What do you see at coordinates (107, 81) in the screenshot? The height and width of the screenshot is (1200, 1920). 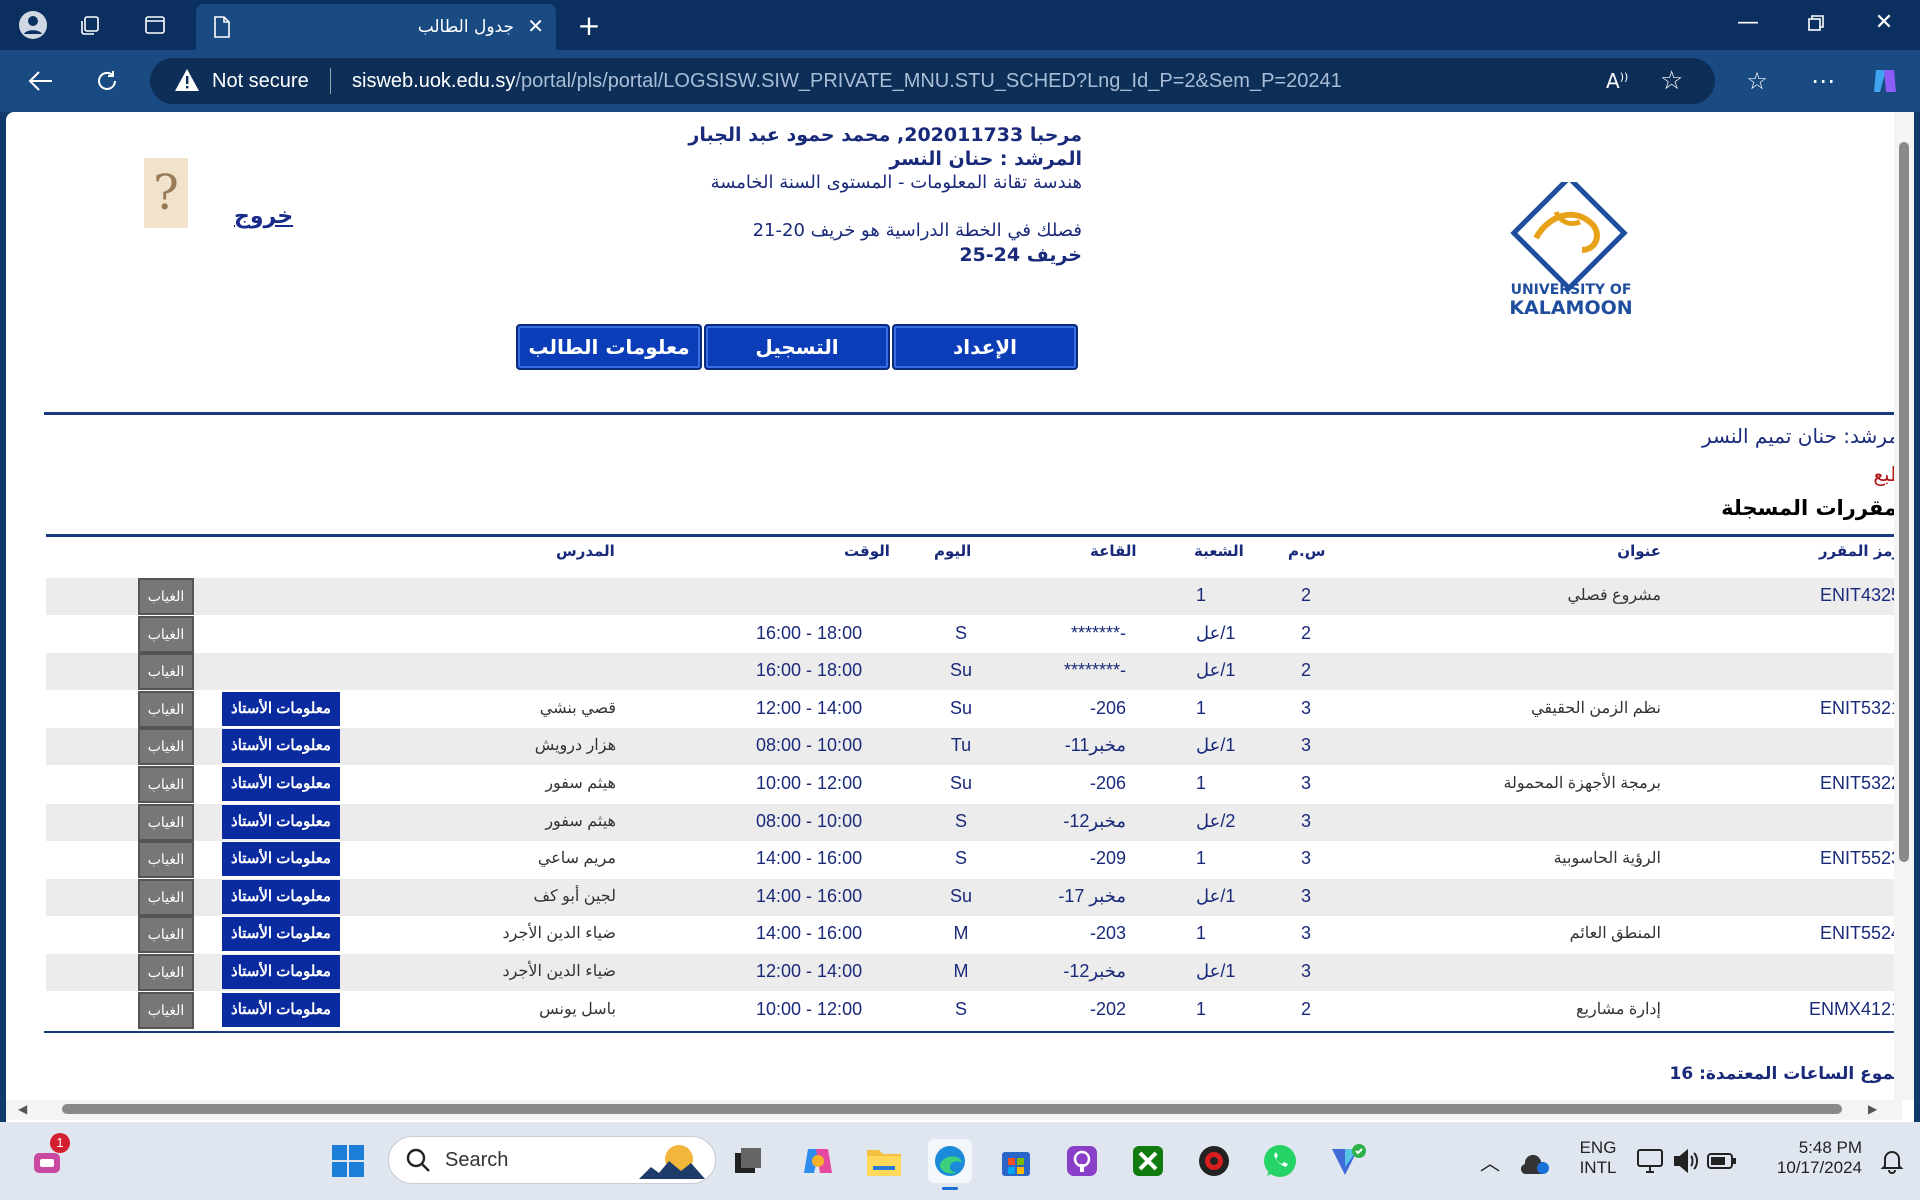 I see `refresh-icon` at bounding box center [107, 81].